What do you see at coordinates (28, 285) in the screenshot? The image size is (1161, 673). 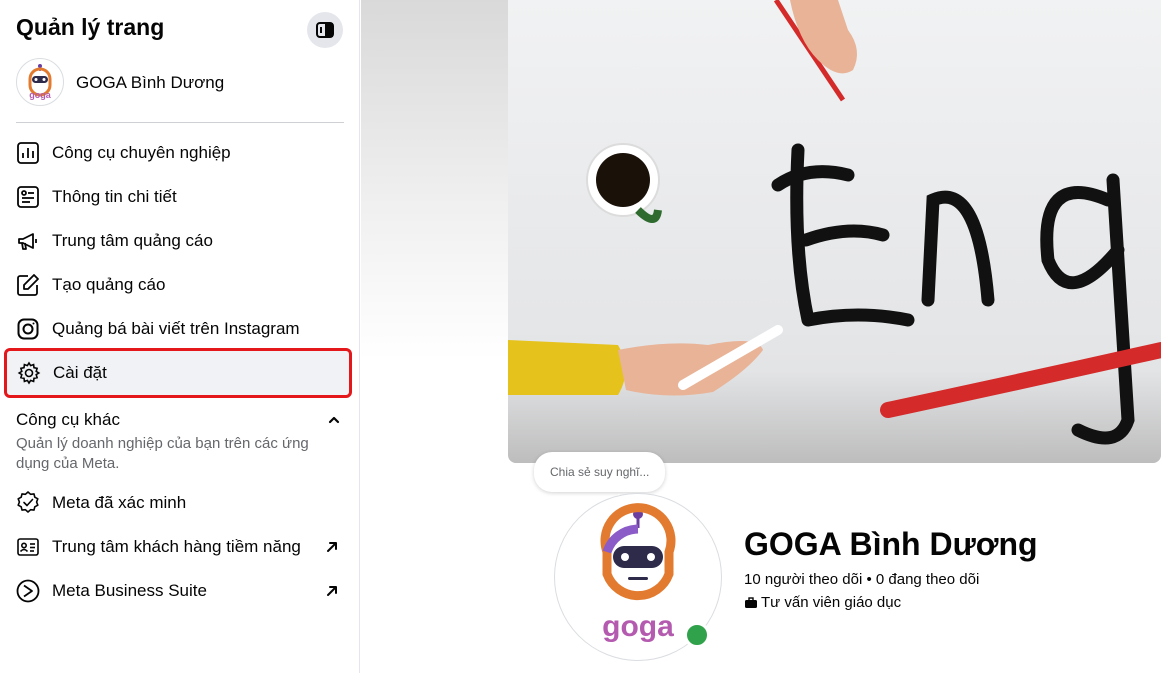 I see `pencil-icon` at bounding box center [28, 285].